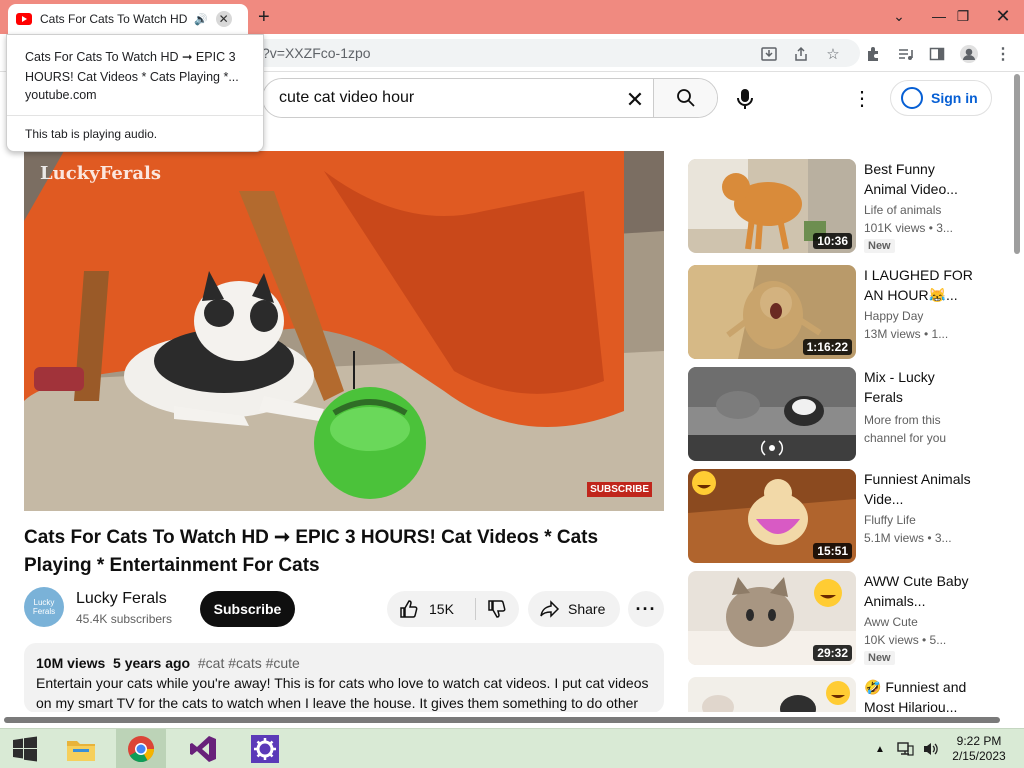 The width and height of the screenshot is (1024, 768). I want to click on profile-icon, so click(969, 54).